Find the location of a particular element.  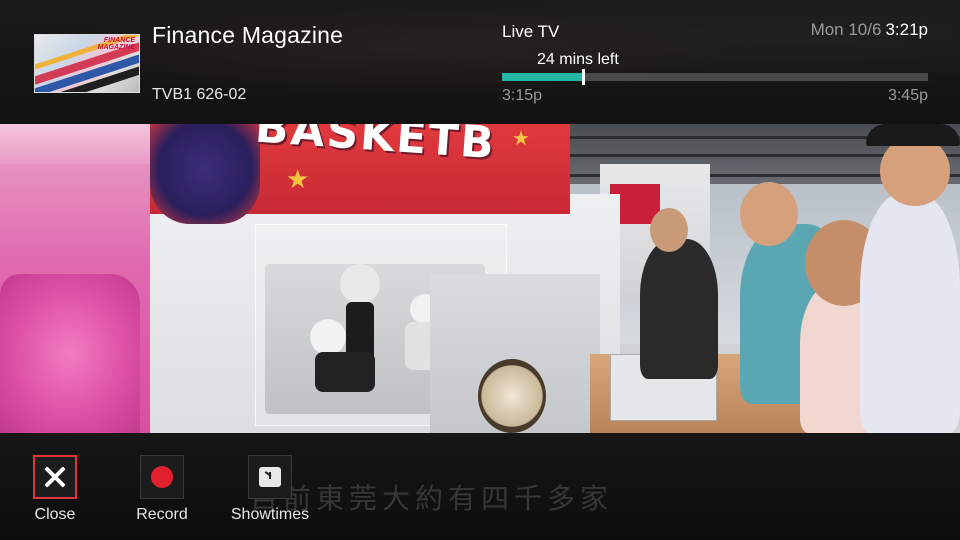

showtimes-button-box is located at coordinates (270, 477).